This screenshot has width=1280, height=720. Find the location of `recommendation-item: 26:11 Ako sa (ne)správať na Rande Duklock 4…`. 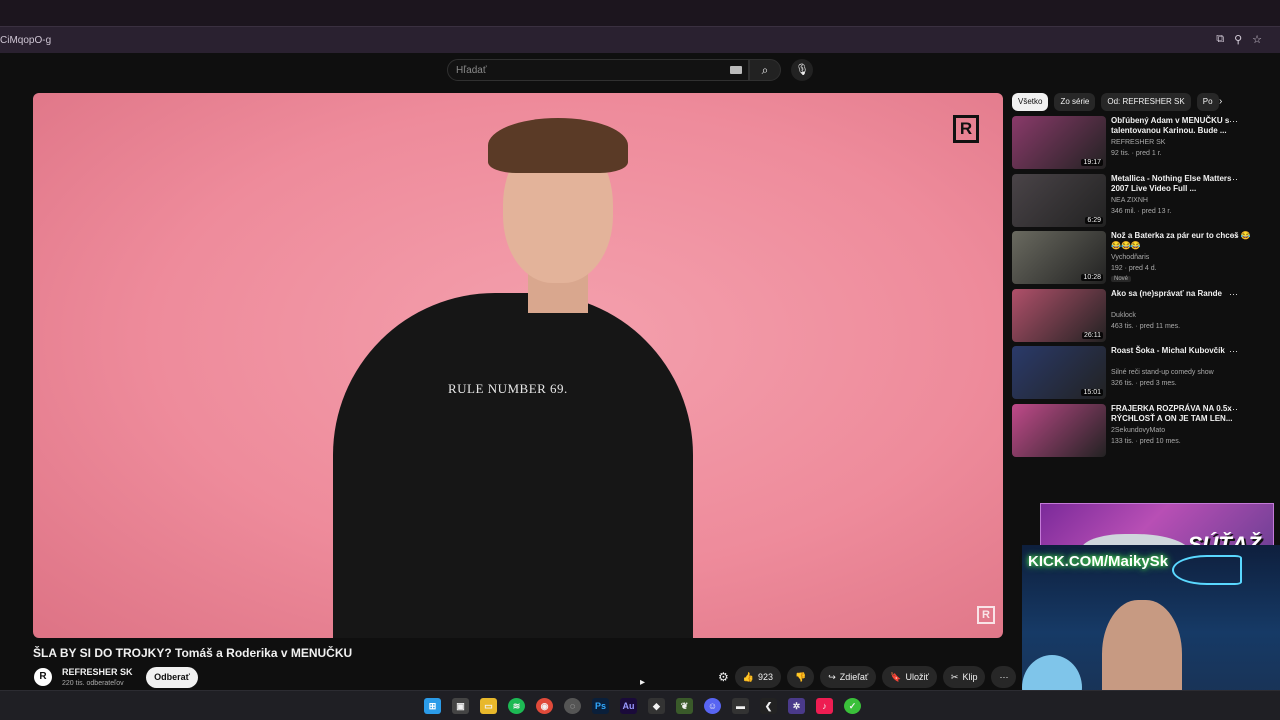

recommendation-item: 26:11 Ako sa (ne)správať na Rande Duklock 4… is located at coordinates (1142, 316).